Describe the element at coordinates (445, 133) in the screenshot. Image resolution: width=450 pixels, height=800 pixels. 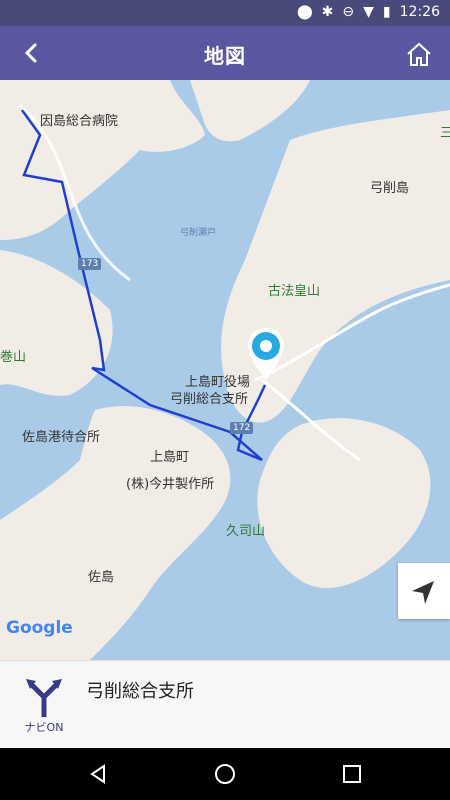
I see `map-label-partial: 三` at that location.